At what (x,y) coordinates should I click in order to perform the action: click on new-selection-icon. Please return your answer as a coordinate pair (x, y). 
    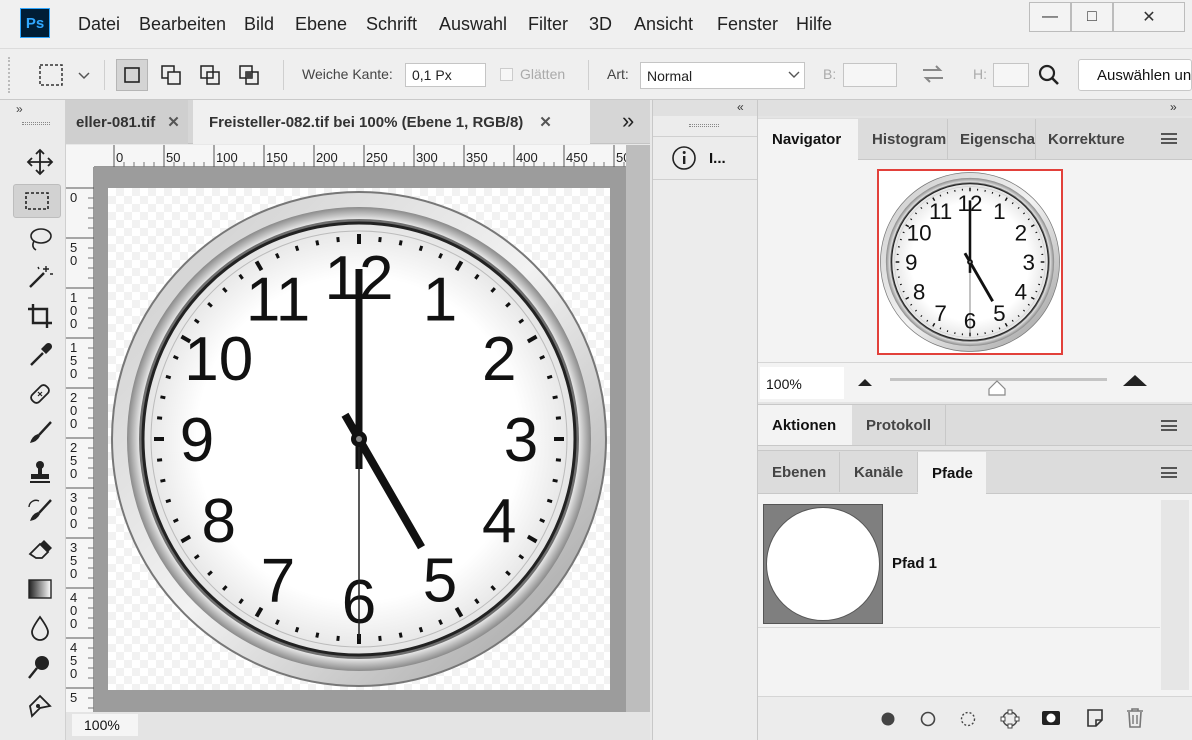
    Looking at the image, I should click on (132, 75).